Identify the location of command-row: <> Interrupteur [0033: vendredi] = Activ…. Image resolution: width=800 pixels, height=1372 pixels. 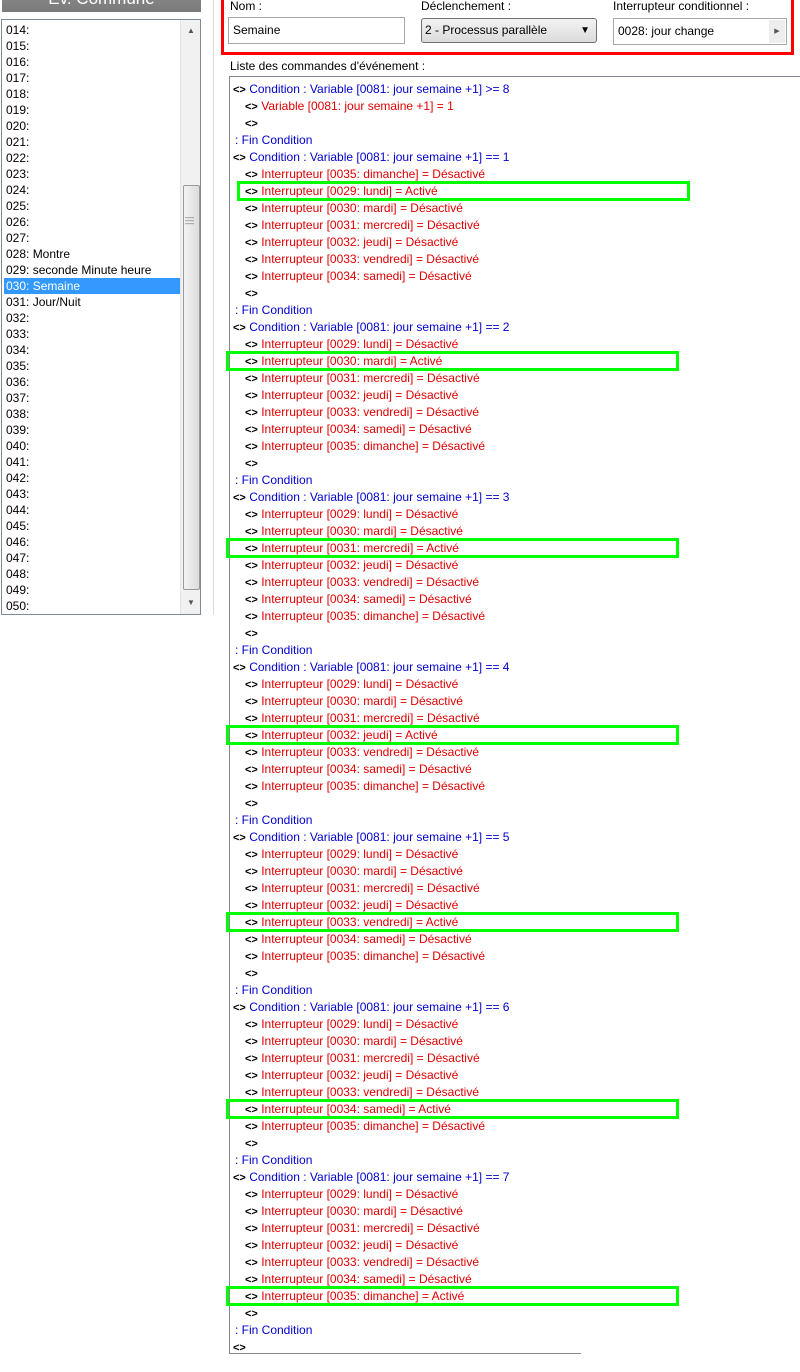
(371, 922).